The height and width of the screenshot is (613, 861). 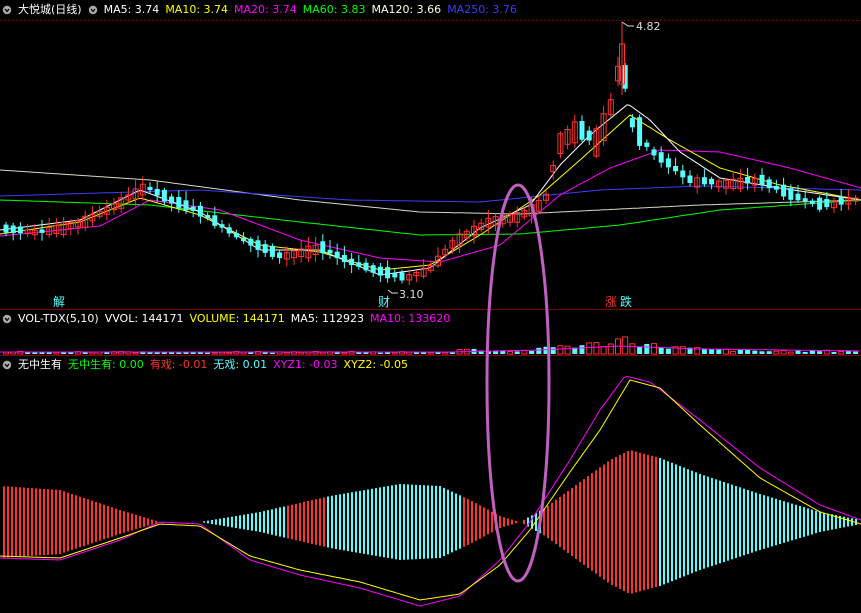 I want to click on settings-gear-icon, so click(x=7, y=10).